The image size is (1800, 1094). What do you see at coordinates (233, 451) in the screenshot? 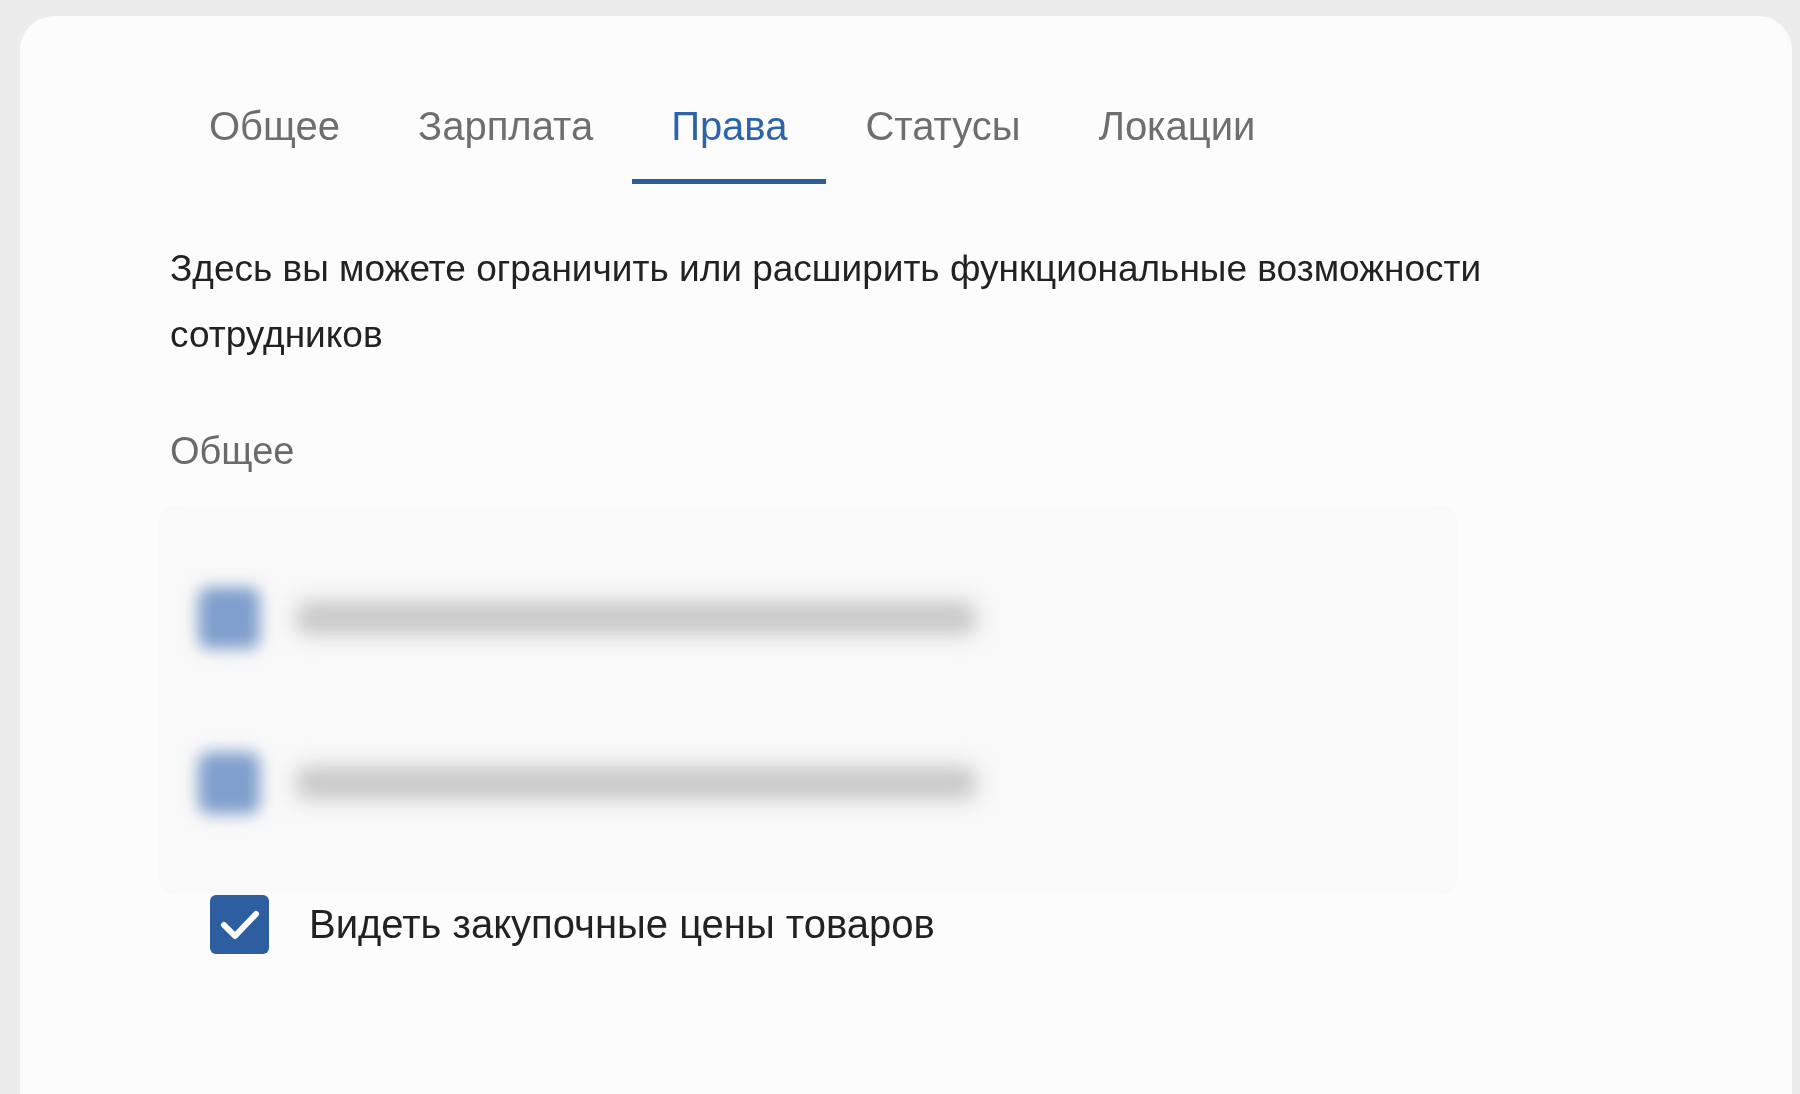
I see `section-title: Общее` at bounding box center [233, 451].